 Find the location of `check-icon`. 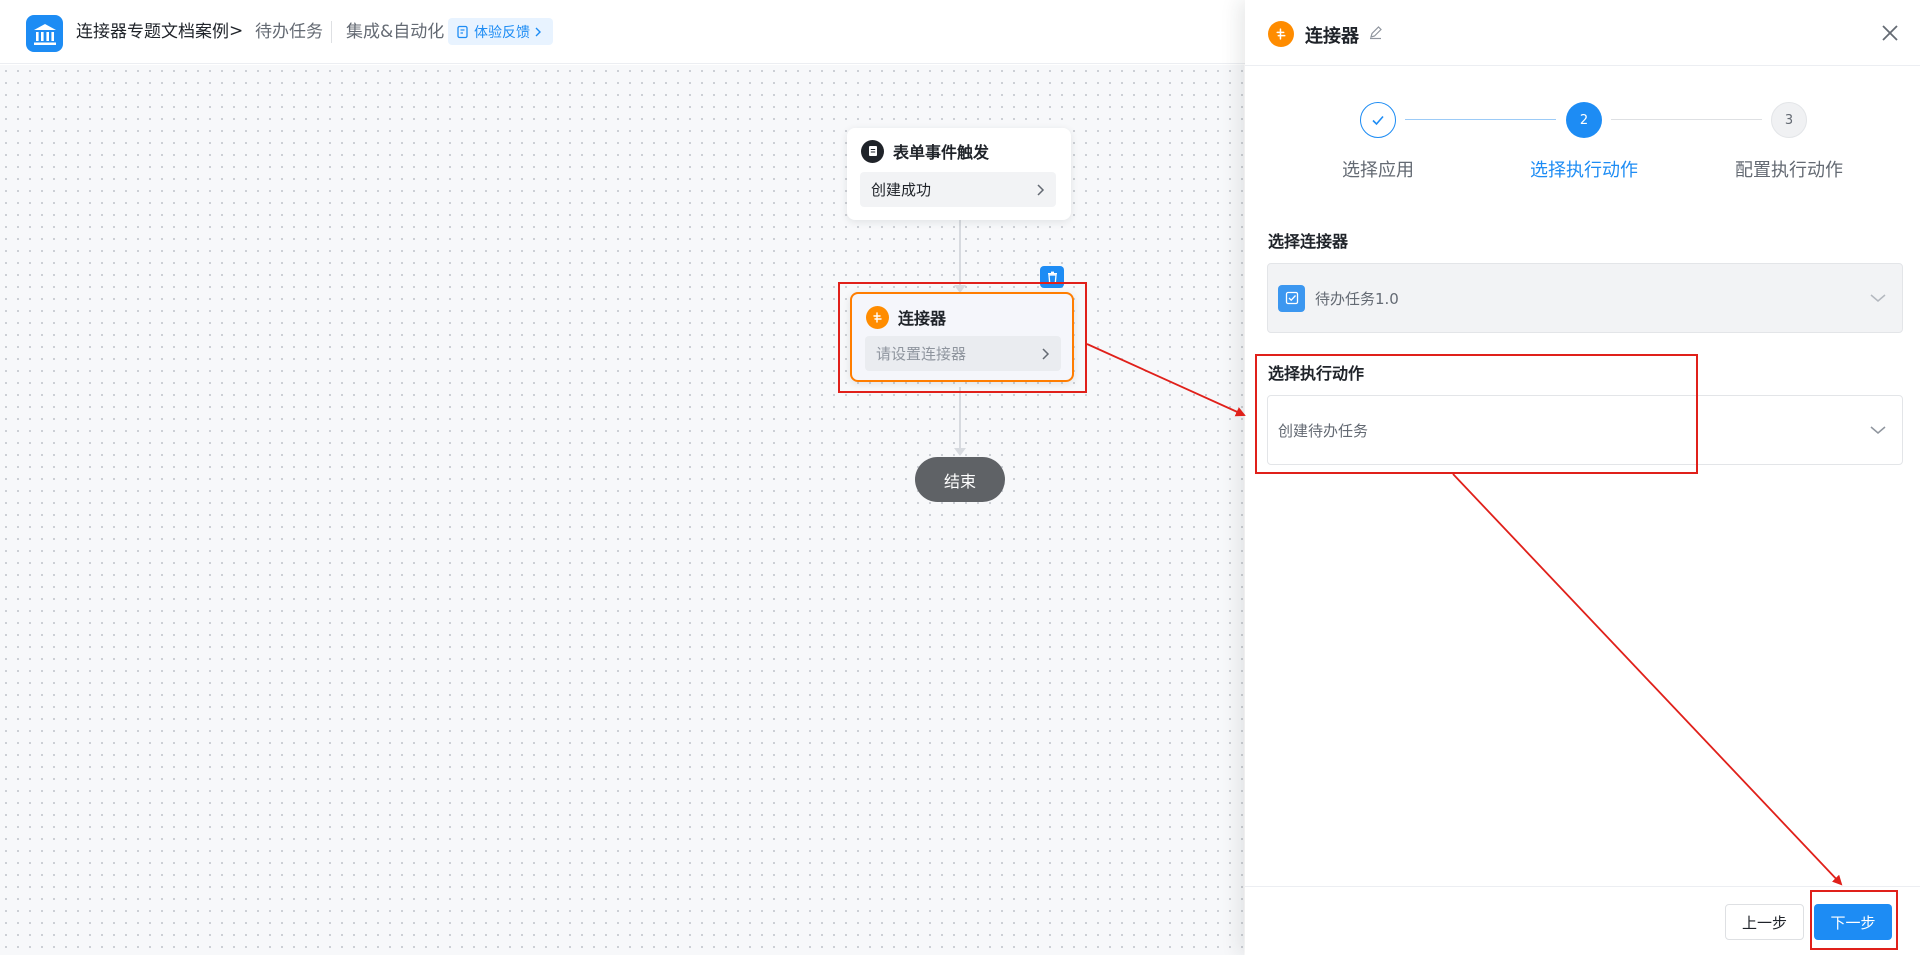

check-icon is located at coordinates (1378, 120).